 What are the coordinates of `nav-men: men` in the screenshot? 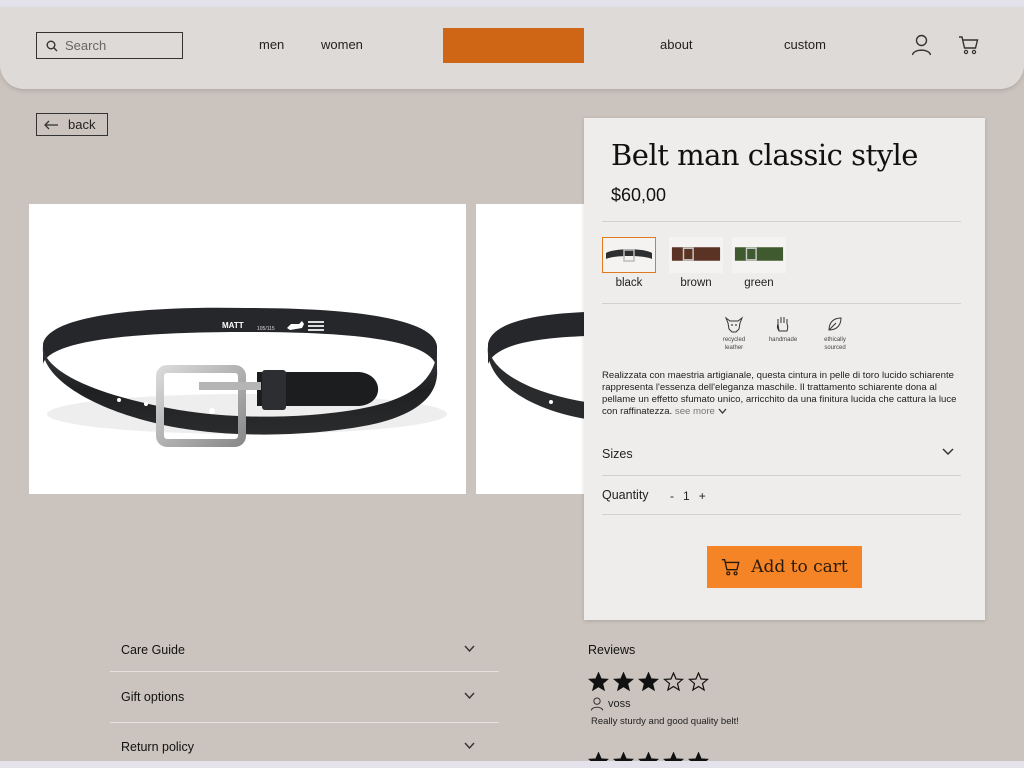 It's located at (271, 44).